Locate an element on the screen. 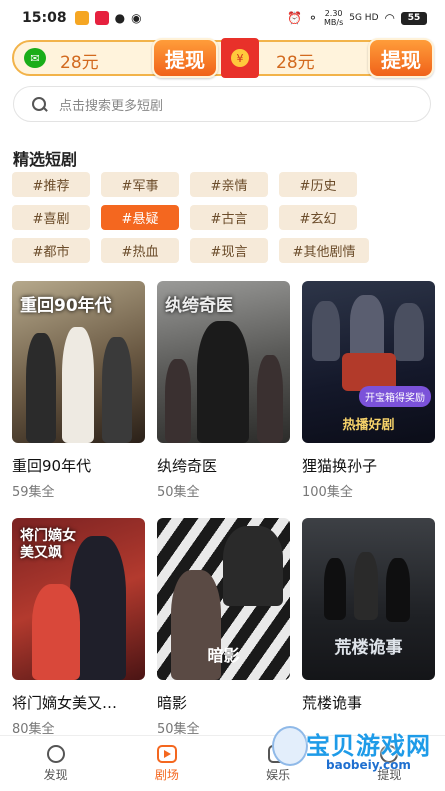 The image size is (445, 791). tag-history: #历史 is located at coordinates (318, 184).